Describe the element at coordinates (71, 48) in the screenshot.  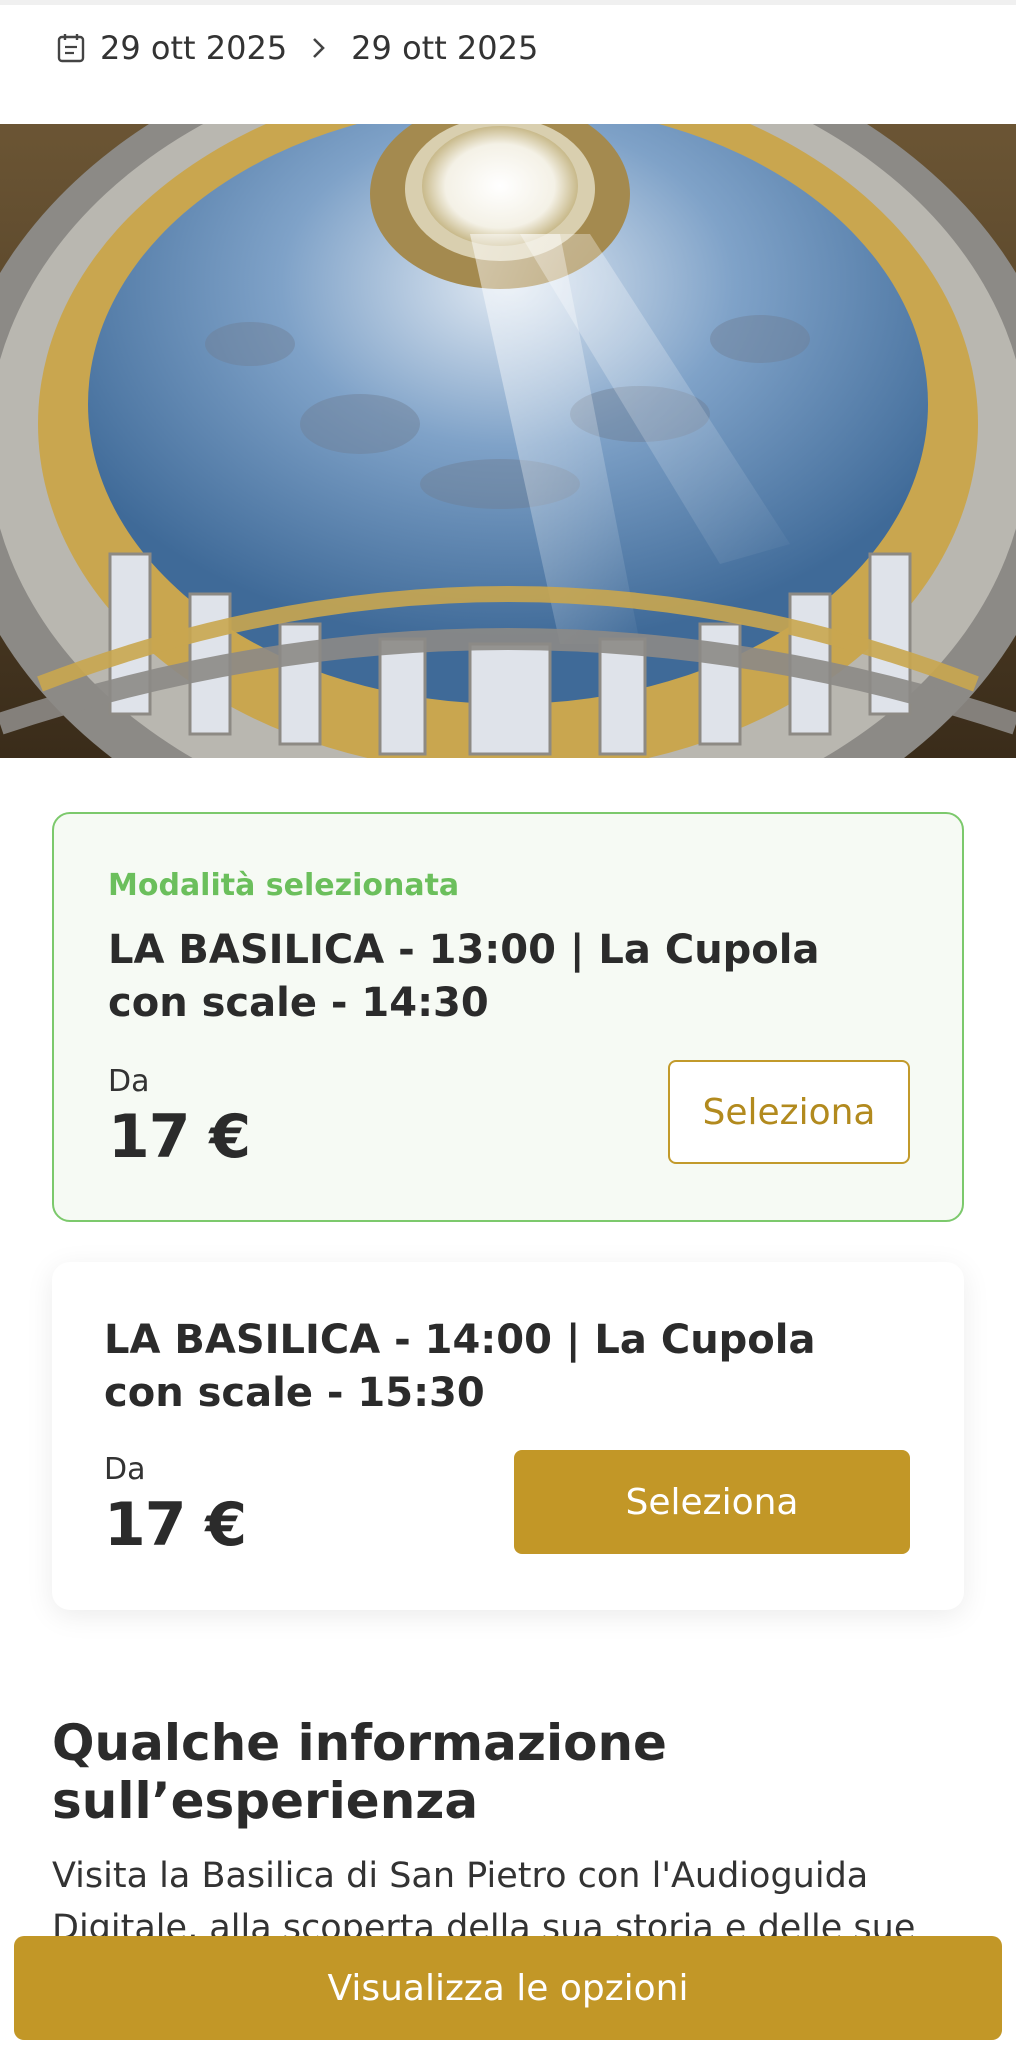
I see `calendar-icon` at that location.